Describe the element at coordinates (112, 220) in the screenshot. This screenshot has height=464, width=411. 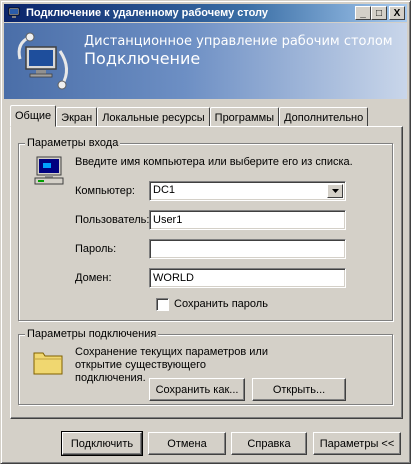
I see `username-label: Пользователь:` at that location.